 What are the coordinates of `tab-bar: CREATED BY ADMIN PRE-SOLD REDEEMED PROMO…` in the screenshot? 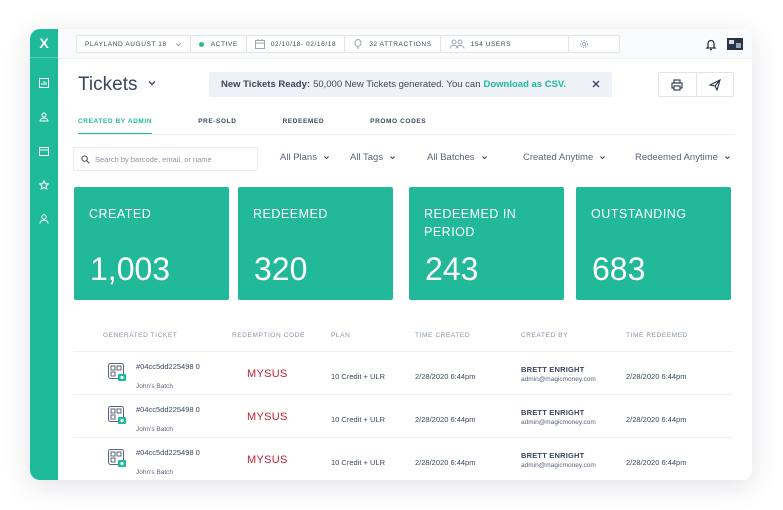 It's located at (275, 126).